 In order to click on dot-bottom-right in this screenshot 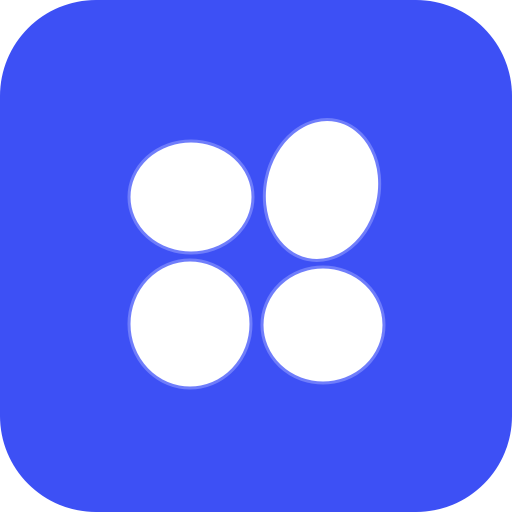, I will do `click(323, 325)`.